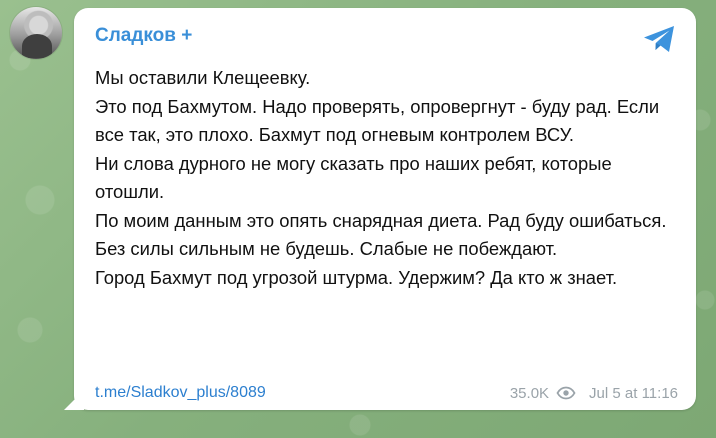 The width and height of the screenshot is (716, 438). Describe the element at coordinates (203, 77) in the screenshot. I see `message-line: Мы оставили Клещеевку.` at that location.